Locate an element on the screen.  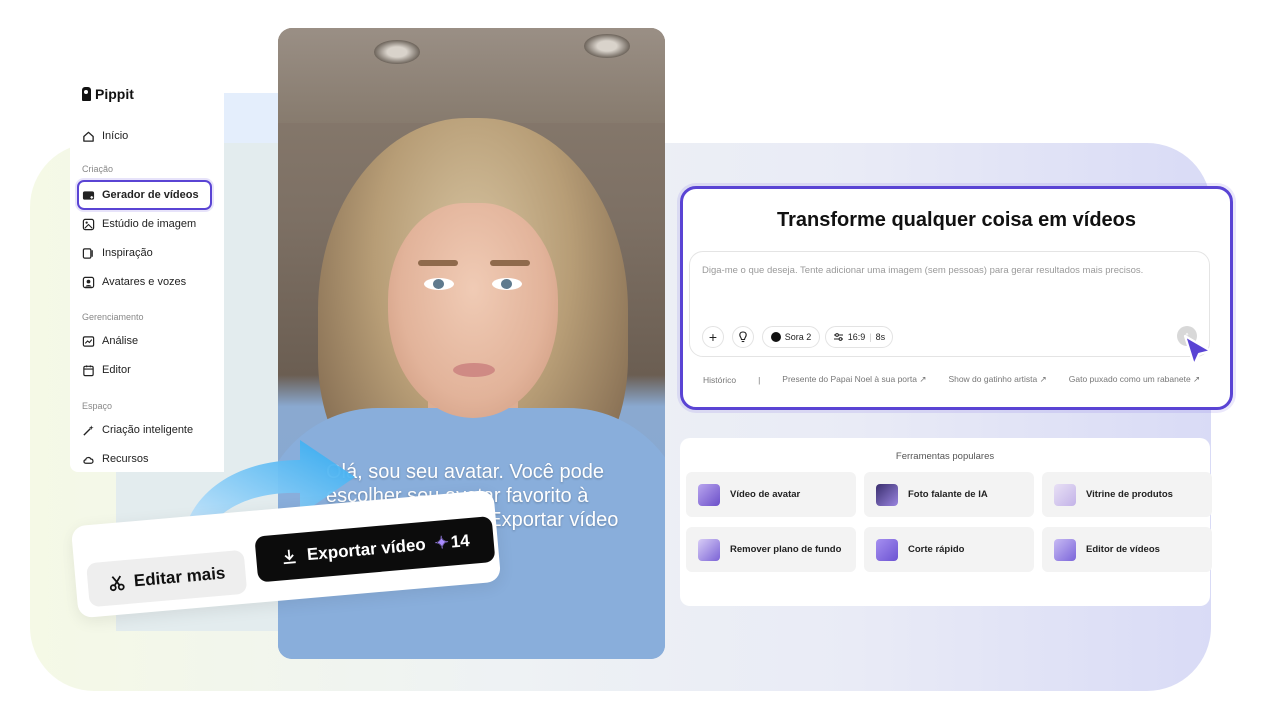
prompt-title: Transforme qualquer coisa em vídeos is located at coordinates (956, 220).